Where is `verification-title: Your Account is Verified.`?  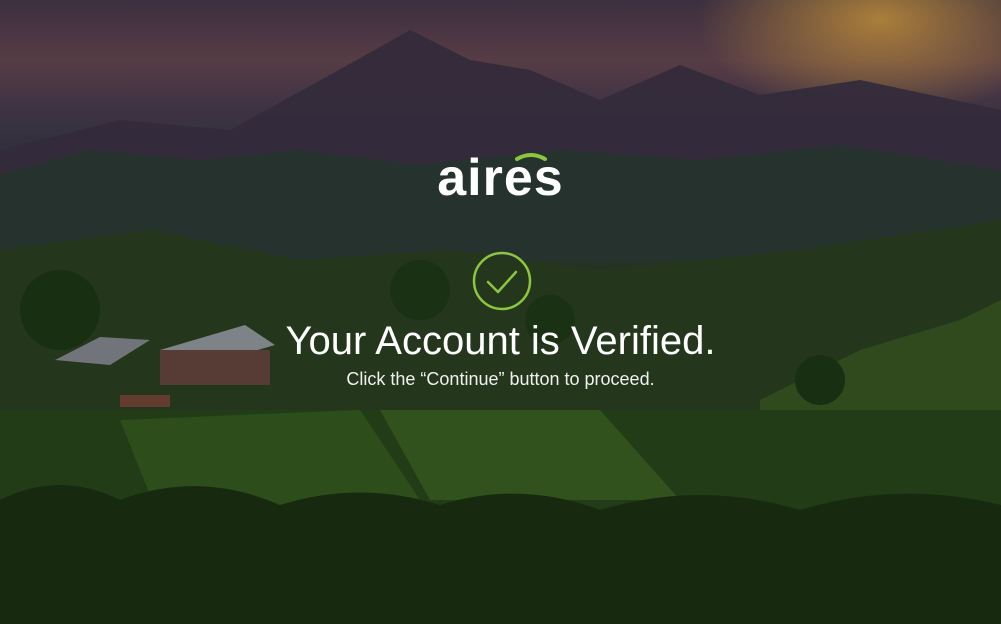
verification-title: Your Account is Verified. is located at coordinates (500, 341).